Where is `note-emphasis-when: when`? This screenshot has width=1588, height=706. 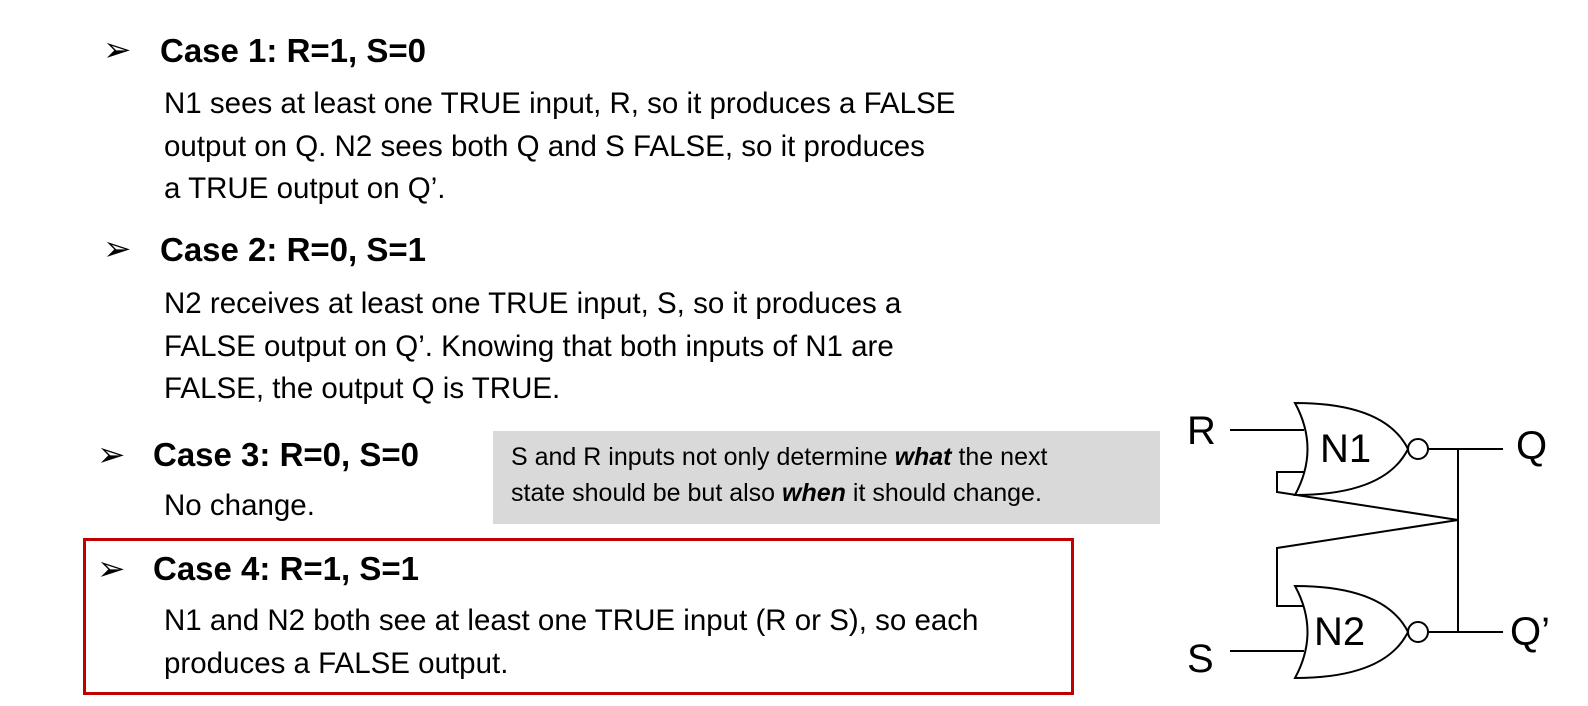
note-emphasis-when: when is located at coordinates (814, 493).